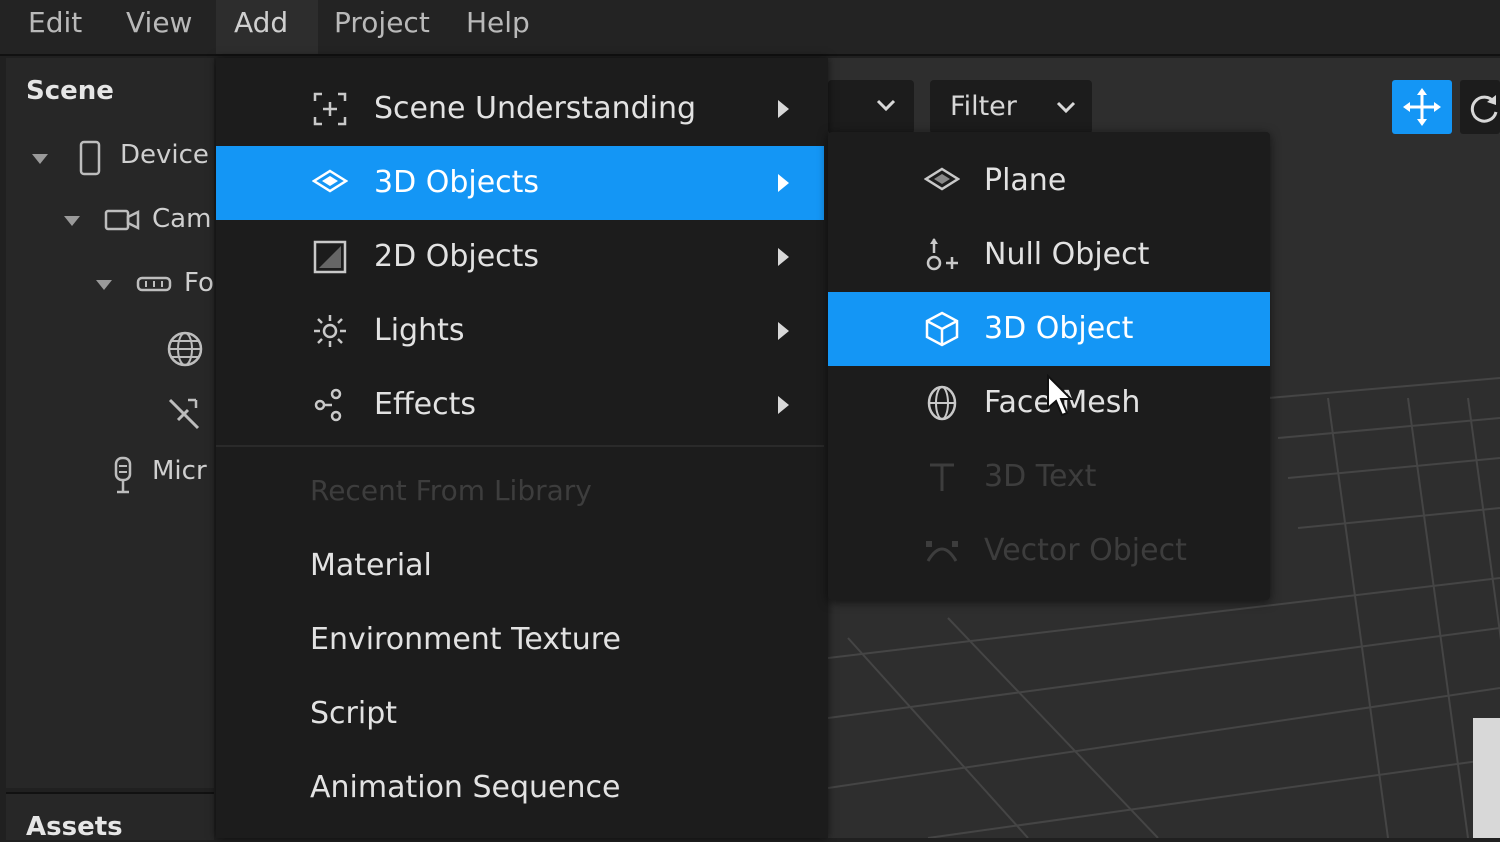  I want to click on menu-item-material: Material, so click(371, 565).